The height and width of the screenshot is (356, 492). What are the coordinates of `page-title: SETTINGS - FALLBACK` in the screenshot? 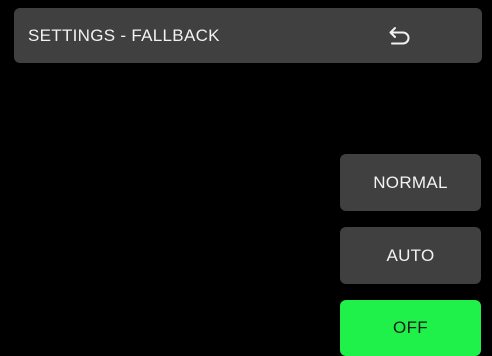 It's located at (124, 35).